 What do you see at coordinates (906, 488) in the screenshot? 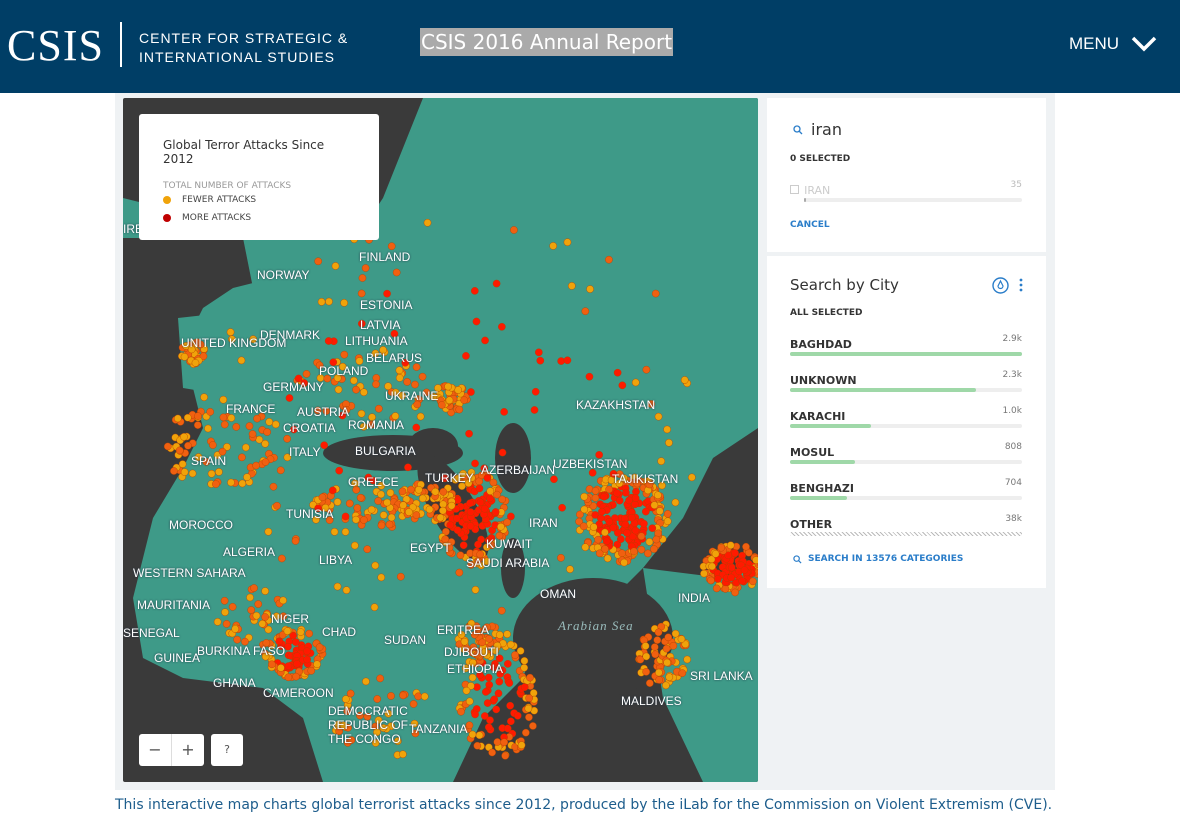
I see `city-item: BENGHAZI 704` at bounding box center [906, 488].